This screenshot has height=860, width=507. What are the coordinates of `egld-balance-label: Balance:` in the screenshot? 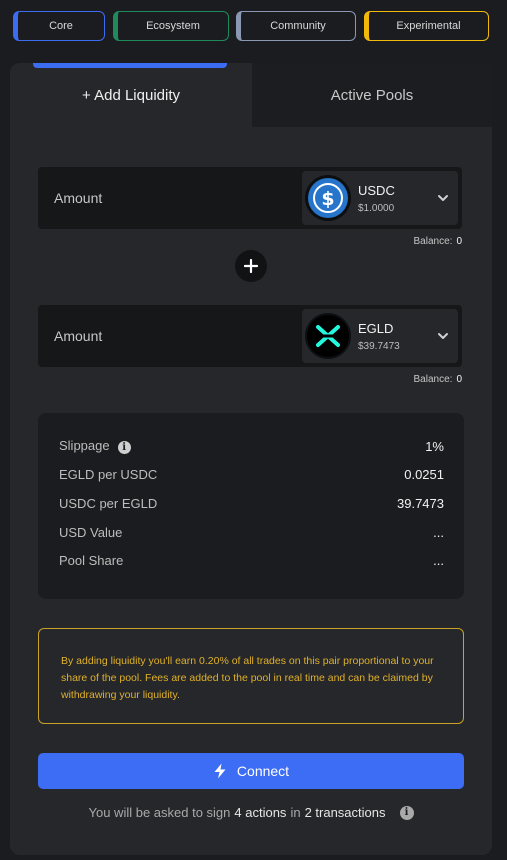 It's located at (433, 379).